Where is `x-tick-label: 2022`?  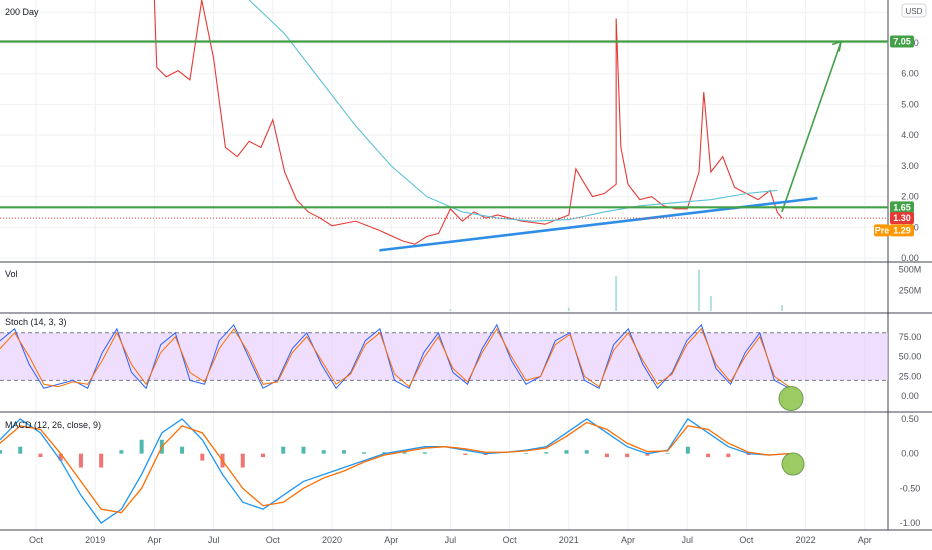
x-tick-label: 2022 is located at coordinates (806, 540).